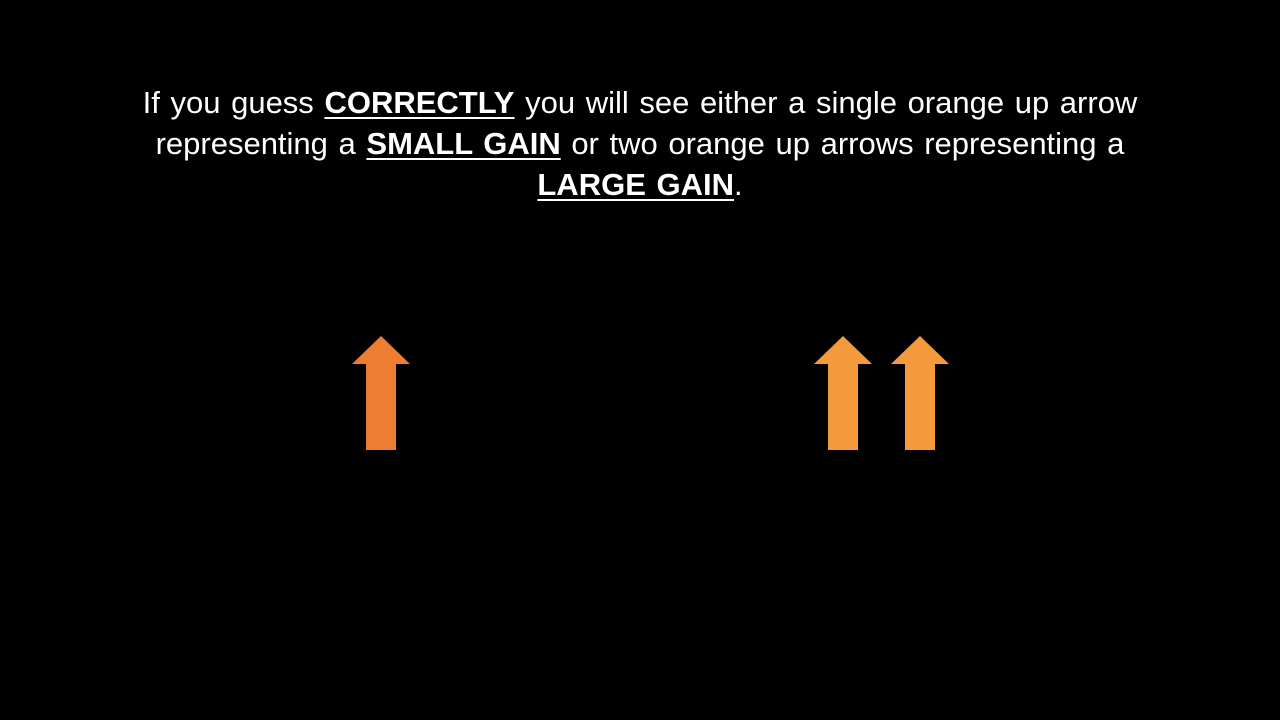  What do you see at coordinates (843, 393) in the screenshot?
I see `large-gain-arrow-1-icon` at bounding box center [843, 393].